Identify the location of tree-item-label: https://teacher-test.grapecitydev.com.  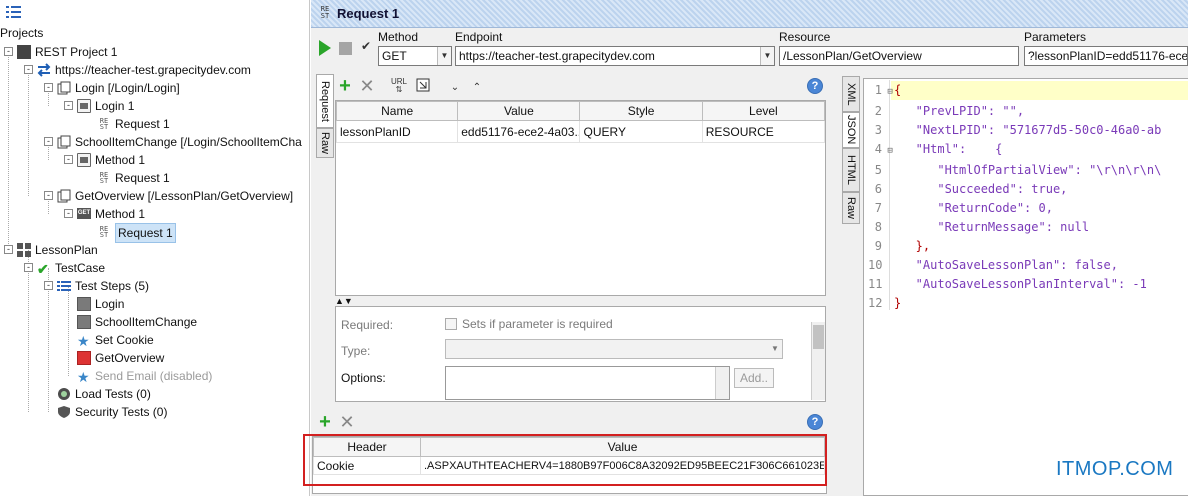
(153, 70).